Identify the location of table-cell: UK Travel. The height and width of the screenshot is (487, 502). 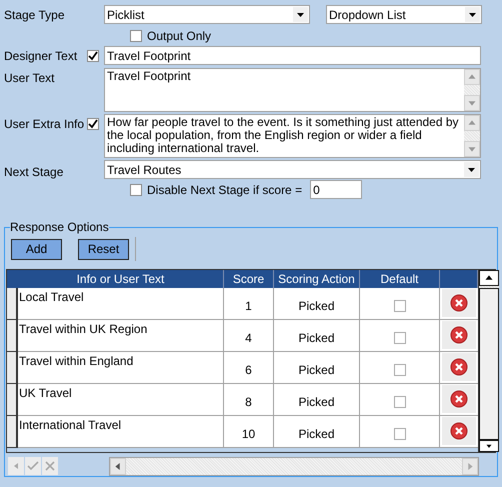
(121, 400).